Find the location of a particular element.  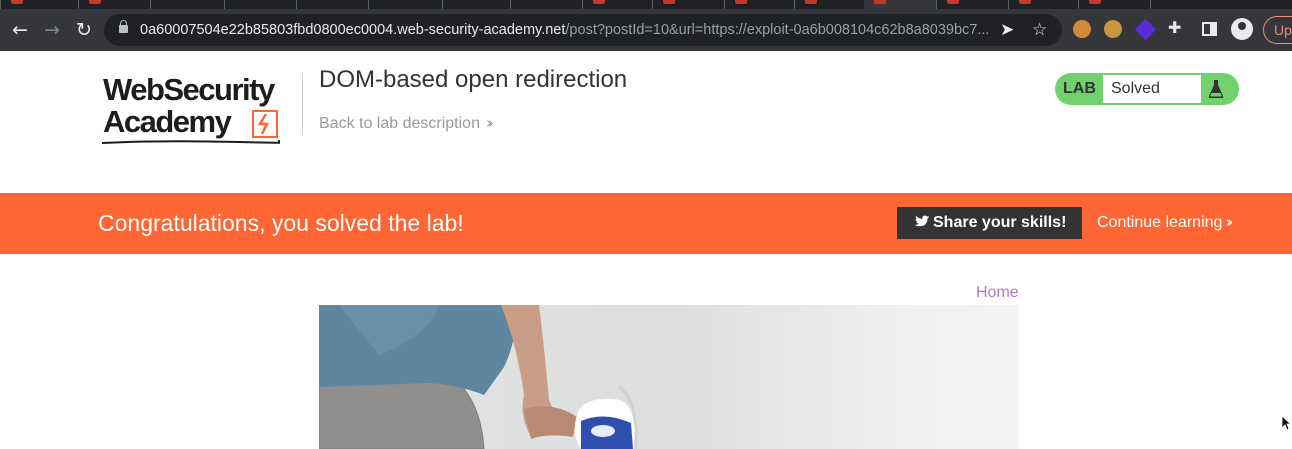

logo-underline-icon is located at coordinates (190, 142).